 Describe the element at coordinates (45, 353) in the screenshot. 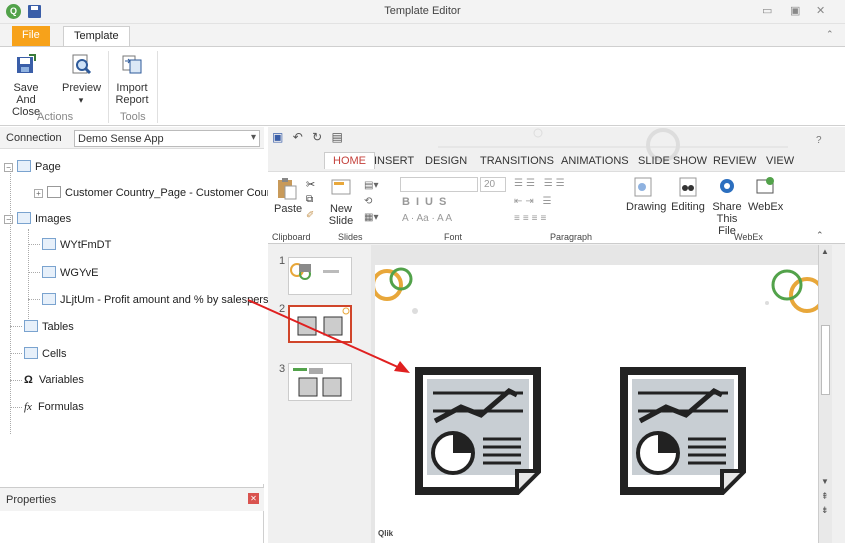

I see `tree-node-cells: Cells` at that location.